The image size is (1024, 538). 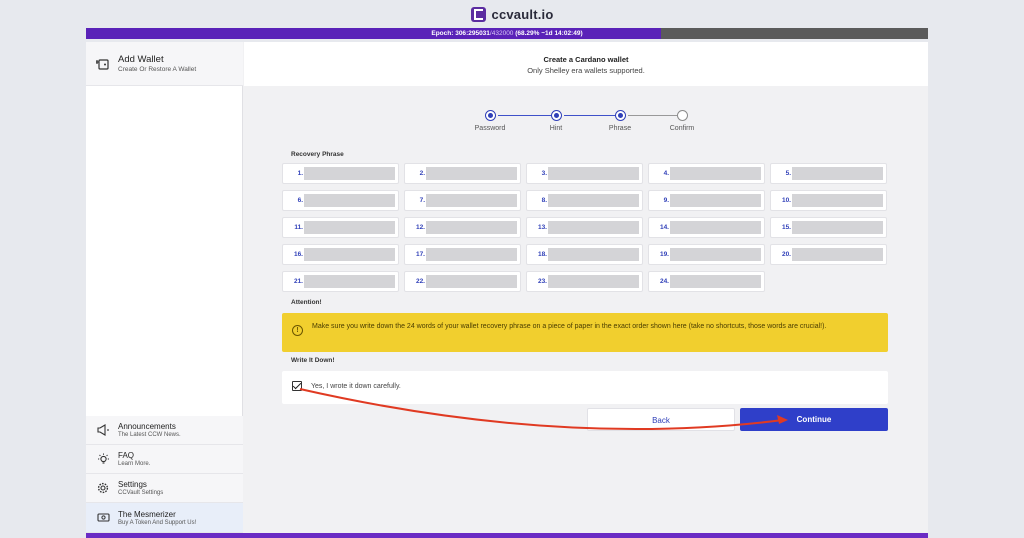 What do you see at coordinates (585, 387) in the screenshot?
I see `confirm-written-row: Yes, I wrote it down carefully.` at bounding box center [585, 387].